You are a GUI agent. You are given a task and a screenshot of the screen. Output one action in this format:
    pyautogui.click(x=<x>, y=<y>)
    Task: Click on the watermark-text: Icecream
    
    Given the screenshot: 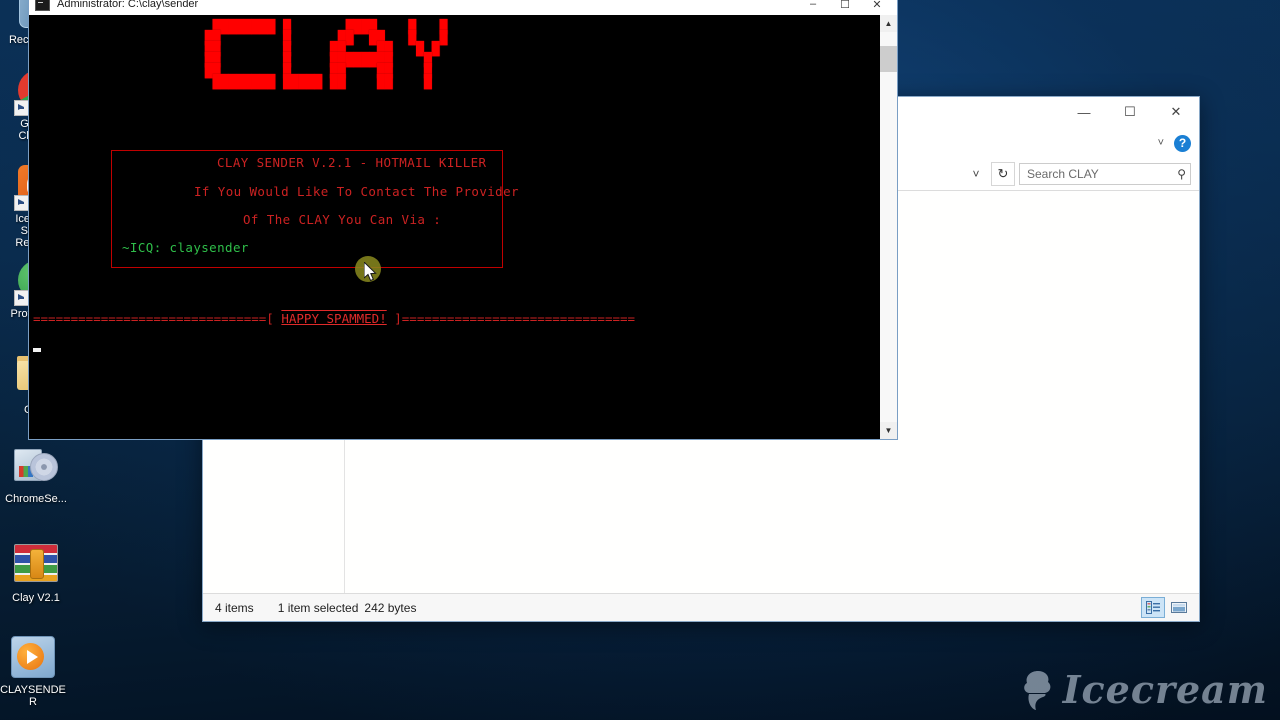 What is the action you would take?
    pyautogui.click(x=1165, y=689)
    